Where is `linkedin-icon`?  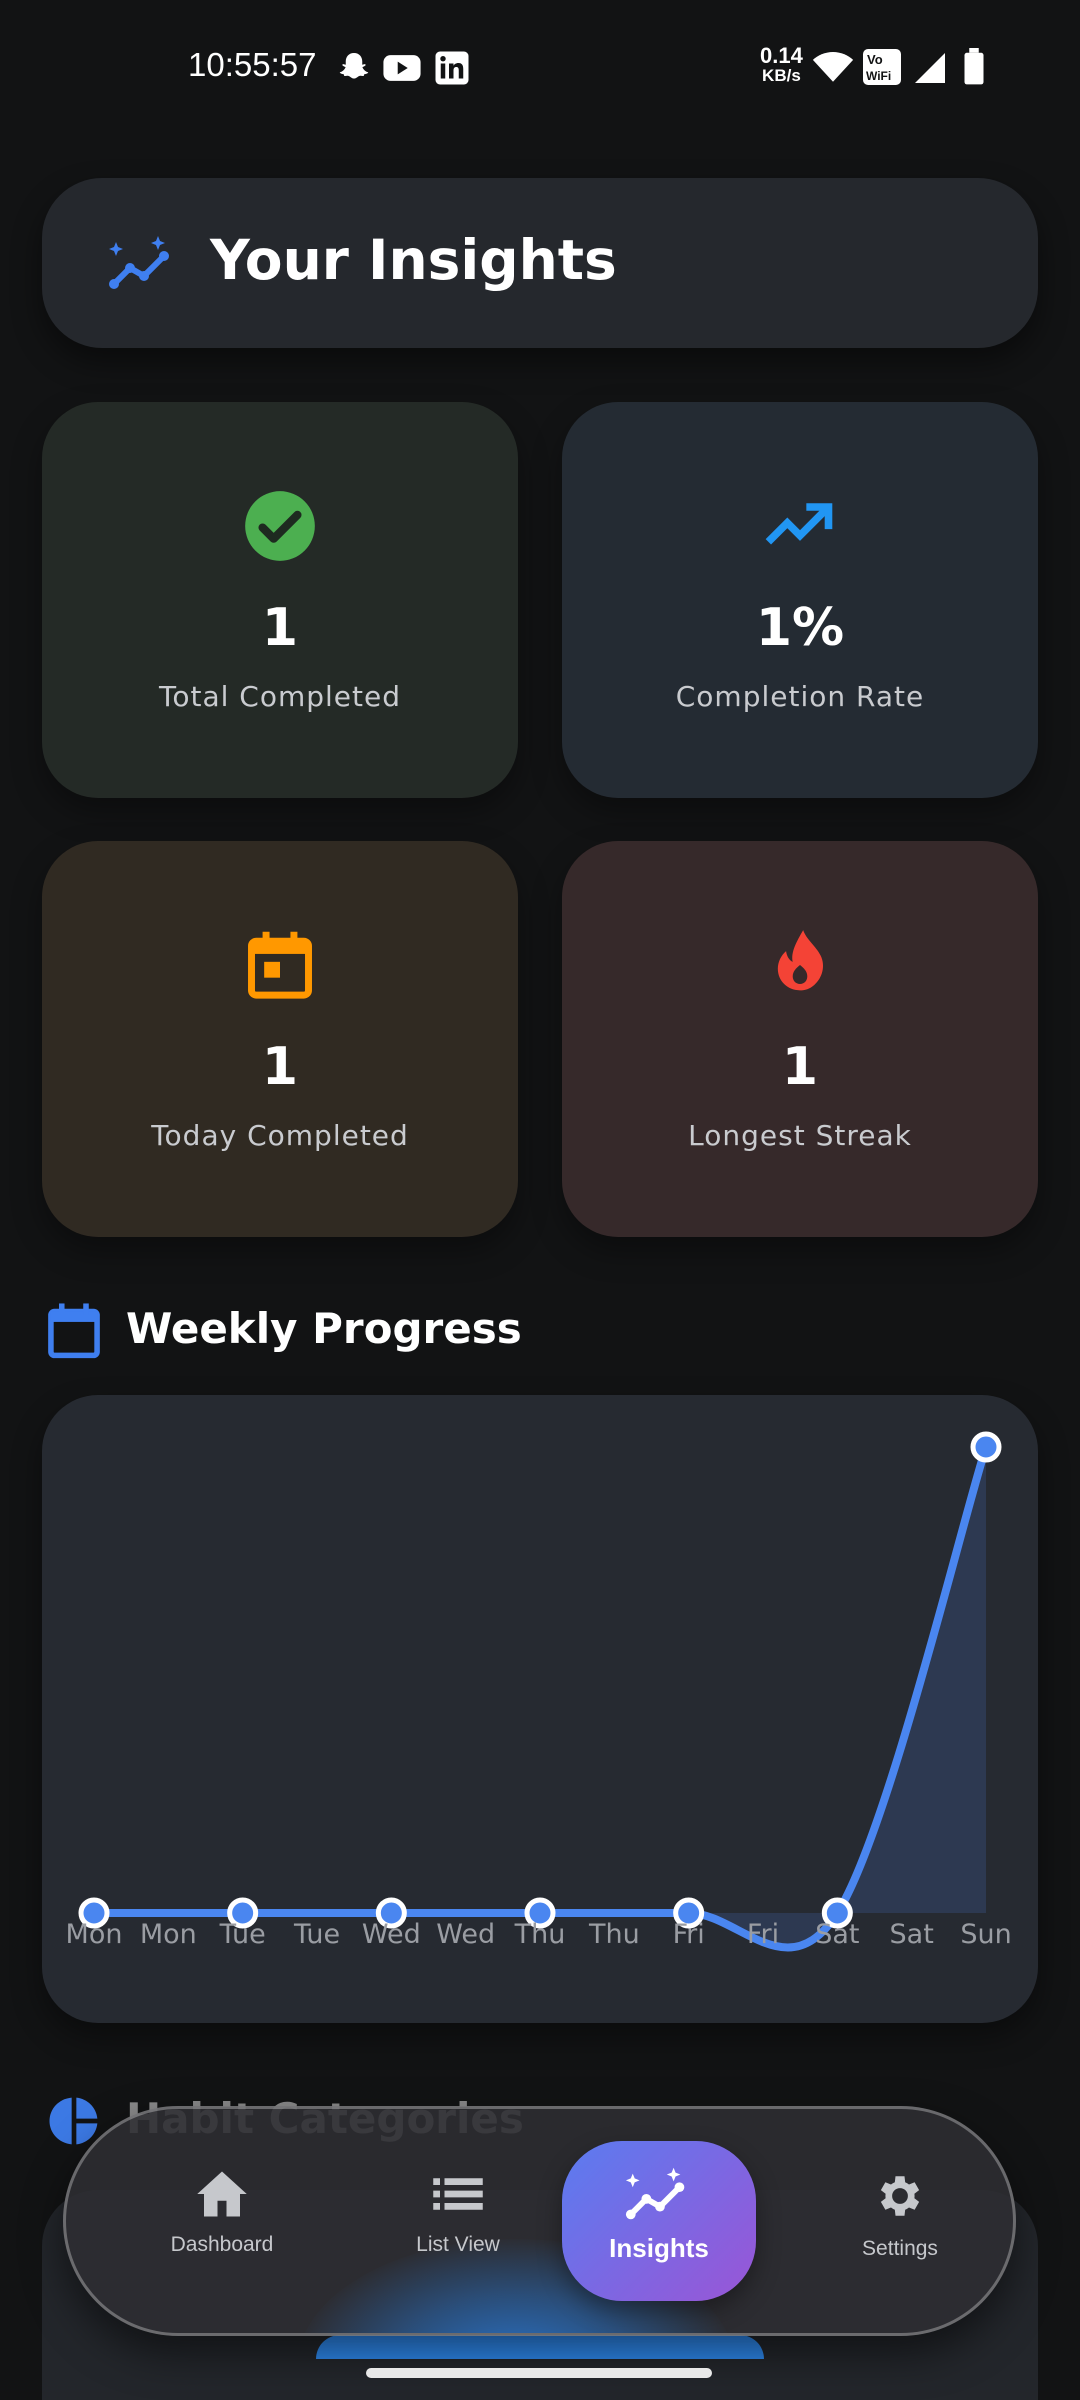
linkedin-icon is located at coordinates (452, 70).